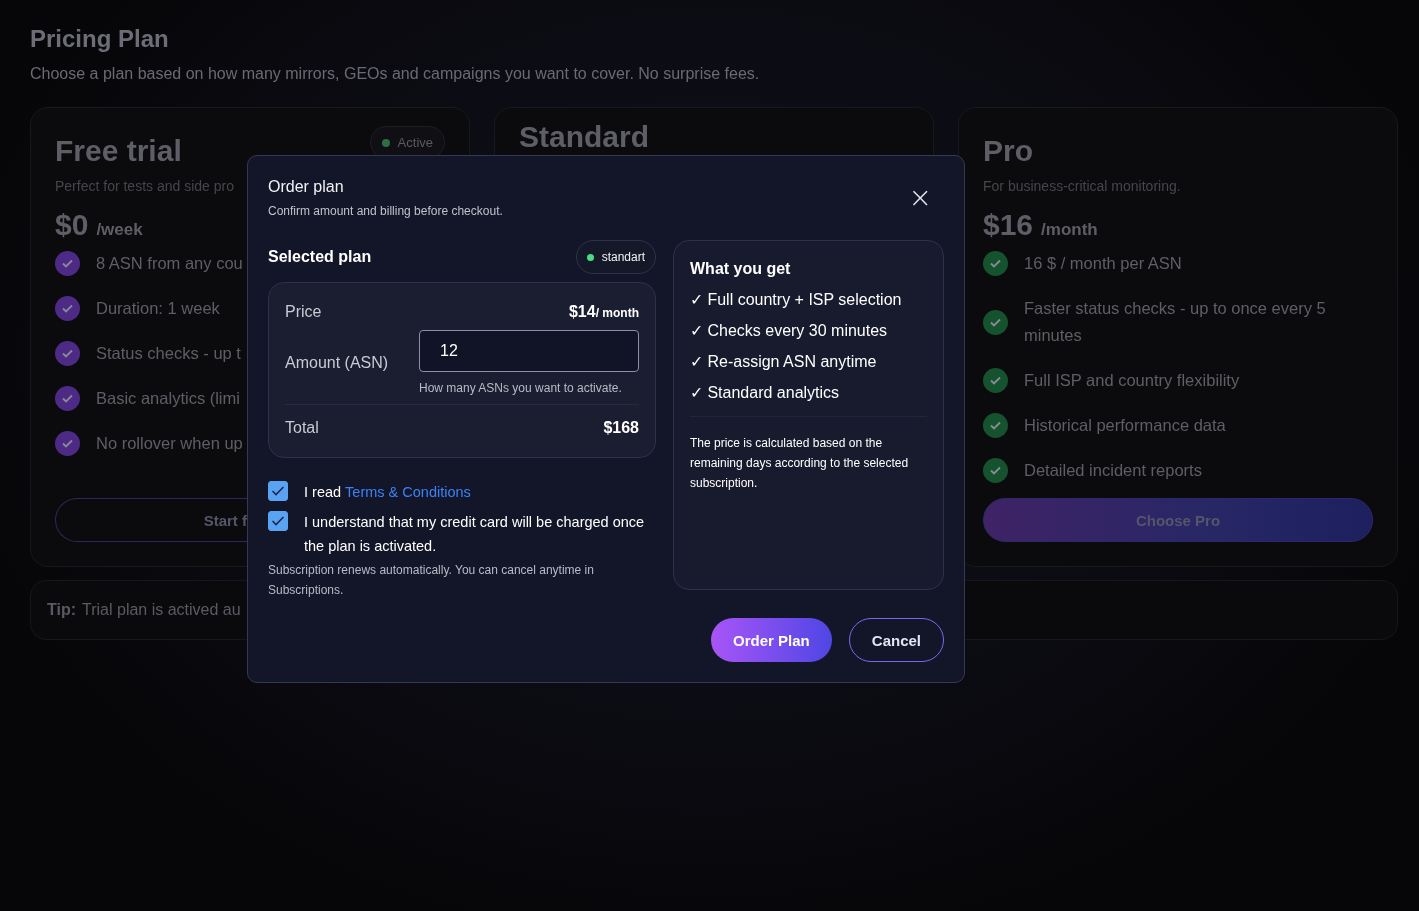  What do you see at coordinates (741, 269) in the screenshot?
I see `benefits-title: What you get` at bounding box center [741, 269].